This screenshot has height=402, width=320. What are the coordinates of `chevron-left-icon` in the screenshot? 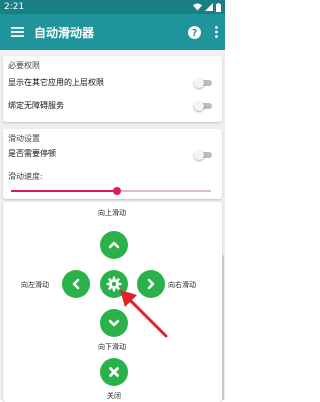 It's located at (76, 284).